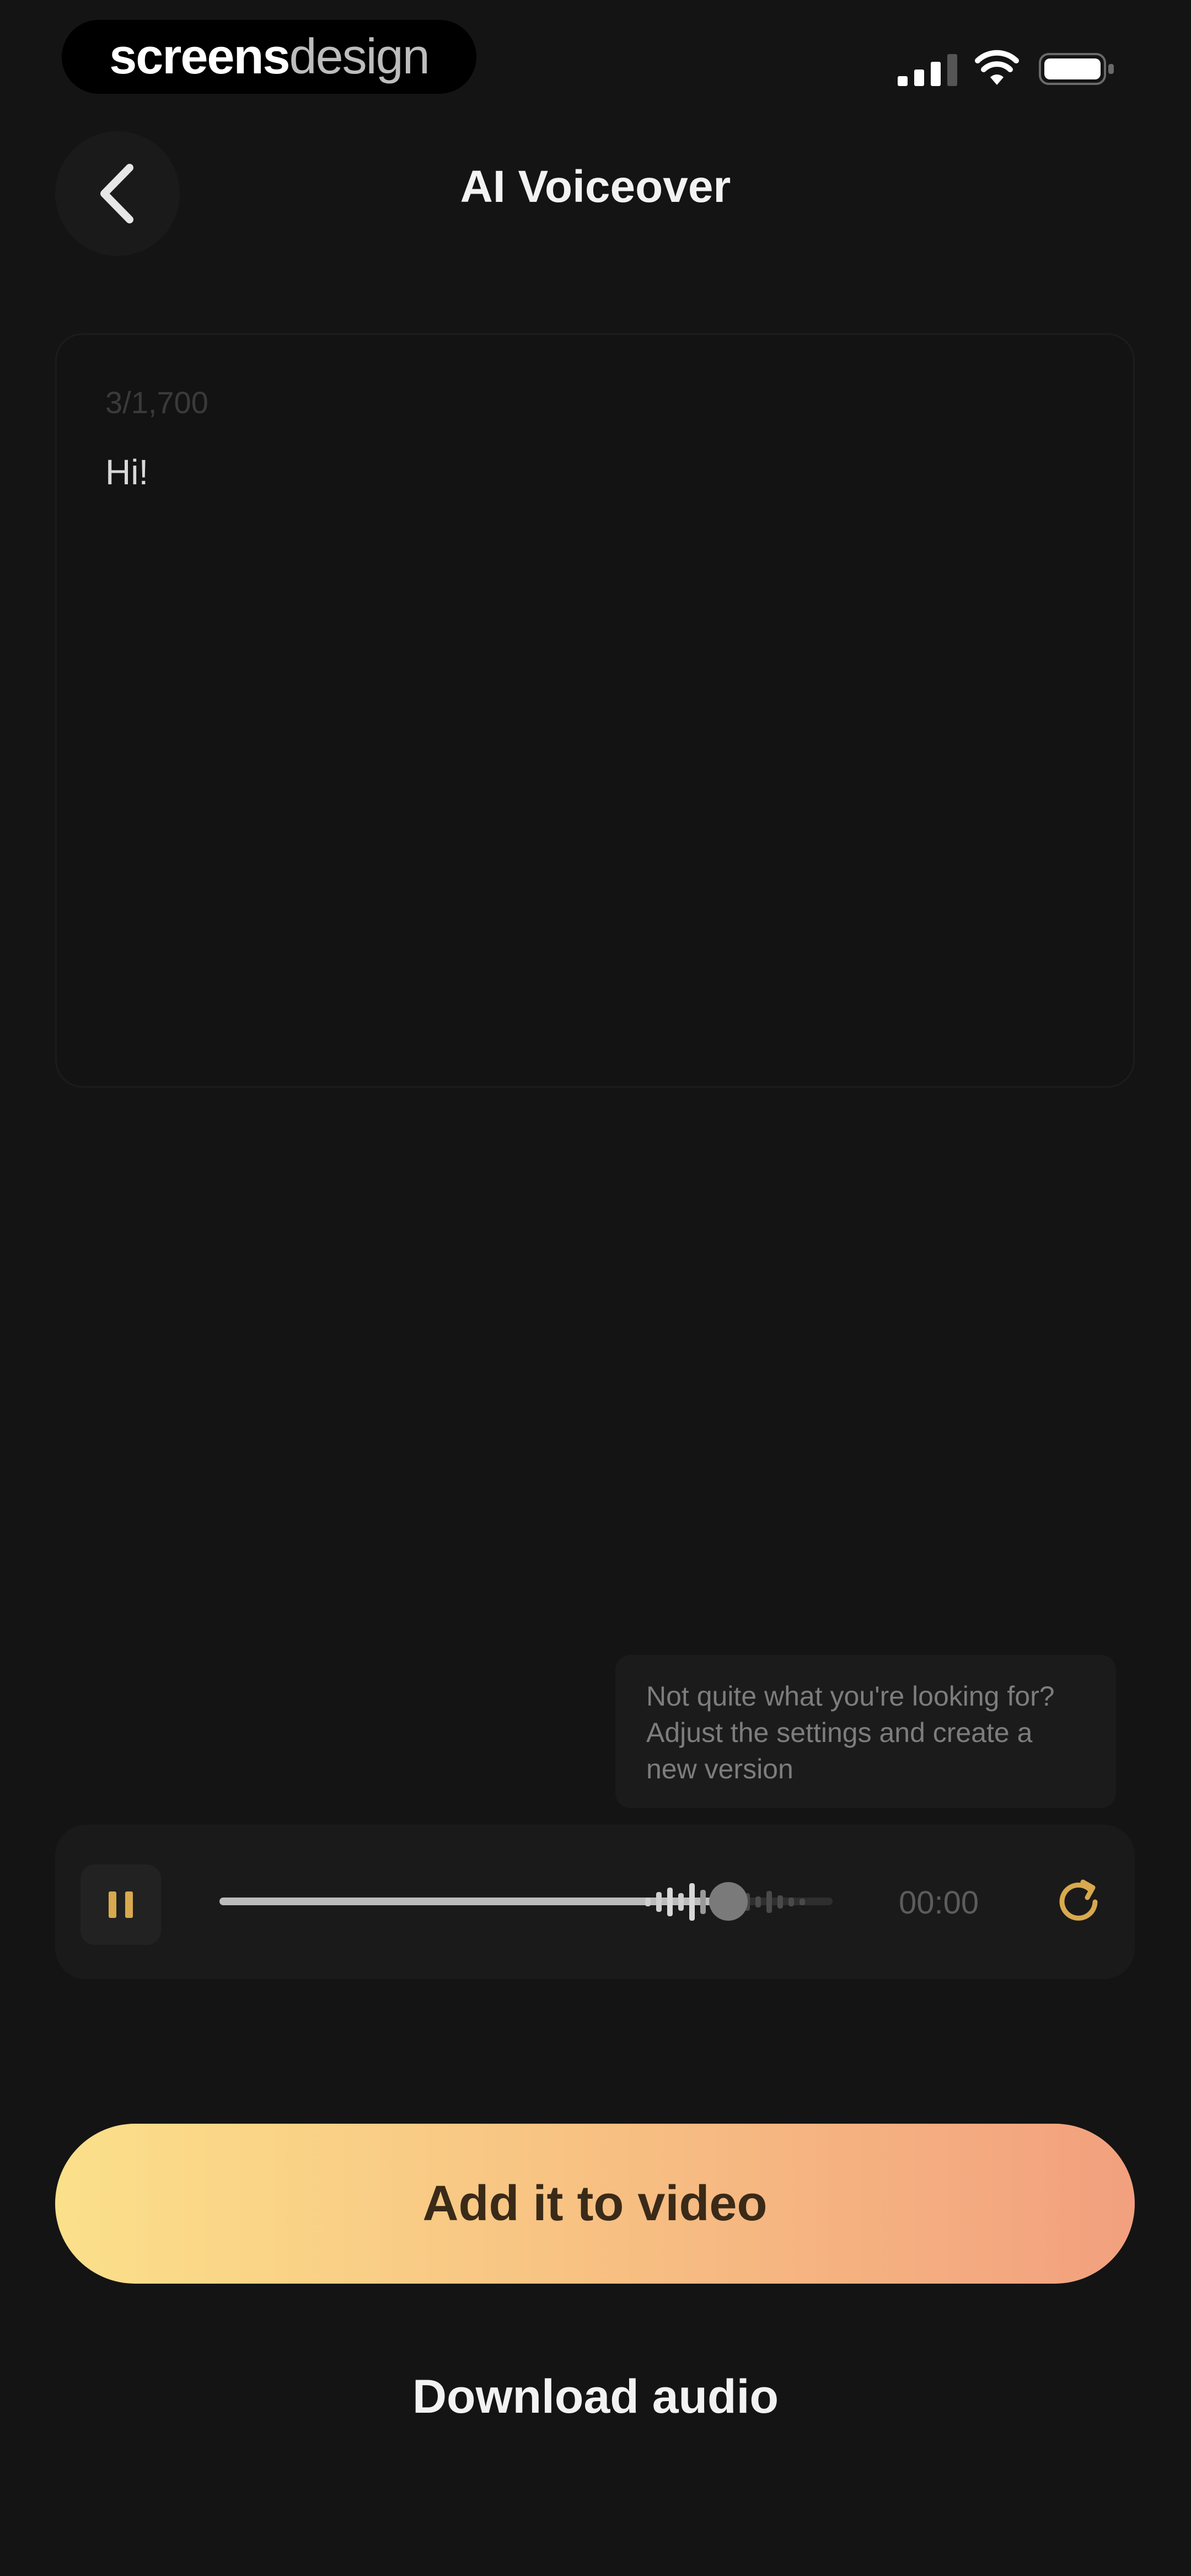 The image size is (1191, 2576). I want to click on brand-logo: screens design, so click(269, 57).